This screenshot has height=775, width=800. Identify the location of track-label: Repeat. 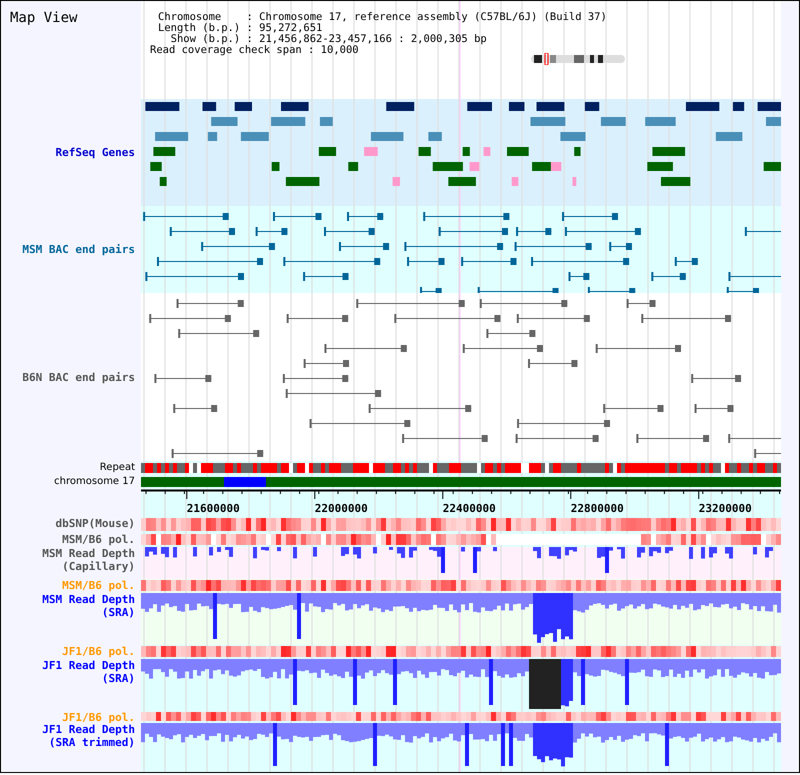
(117, 467).